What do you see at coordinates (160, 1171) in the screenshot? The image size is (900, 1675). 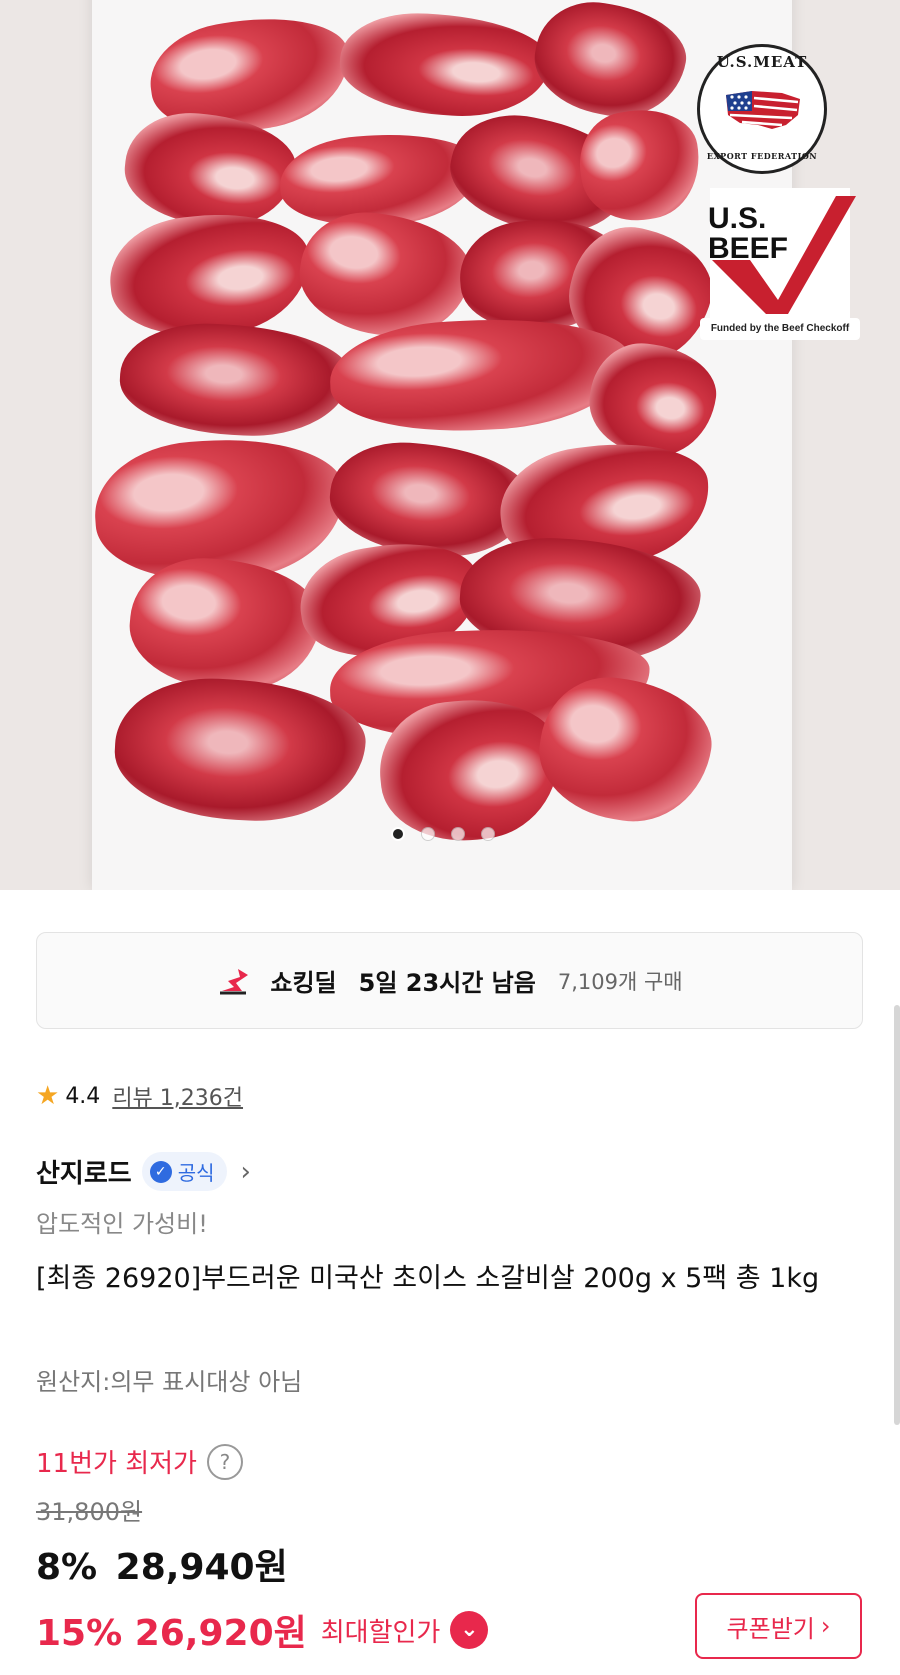 I see `verified-check-icon: ✓` at bounding box center [160, 1171].